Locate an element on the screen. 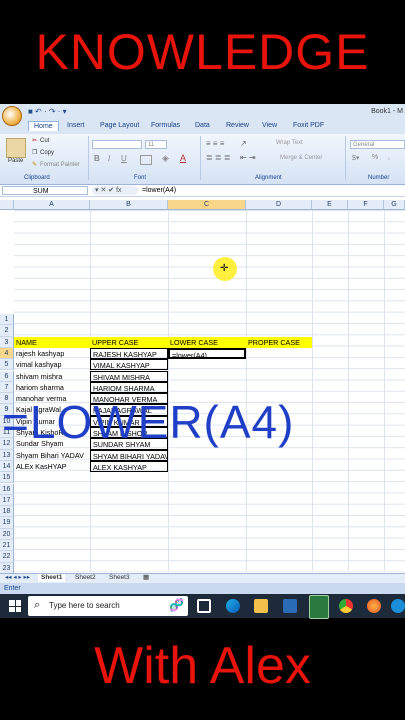  paste-icon is located at coordinates (16, 148).